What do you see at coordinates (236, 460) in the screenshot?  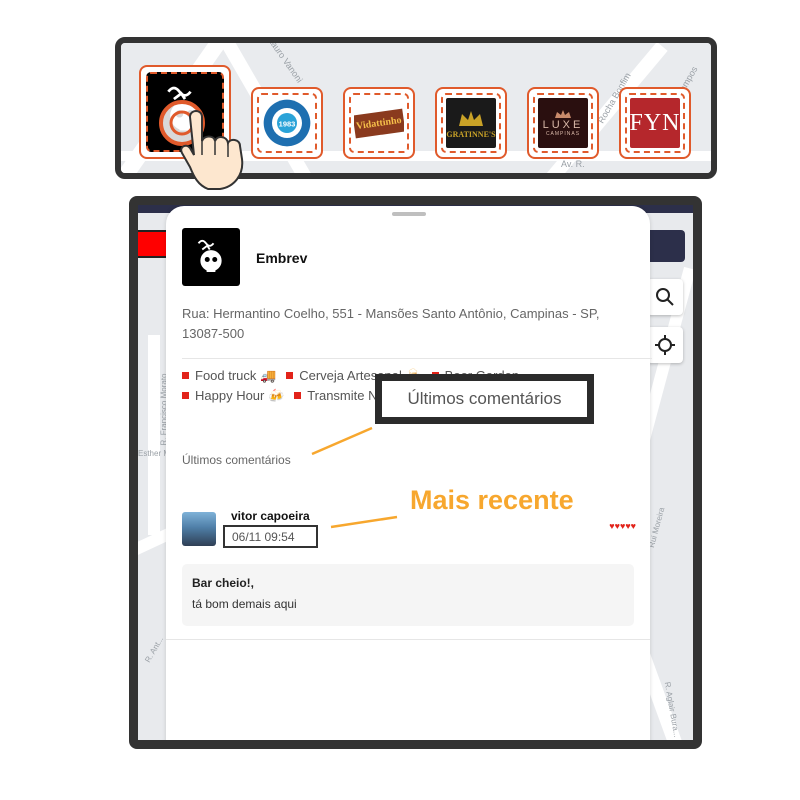 I see `comments-section-label: Últimos comentários` at bounding box center [236, 460].